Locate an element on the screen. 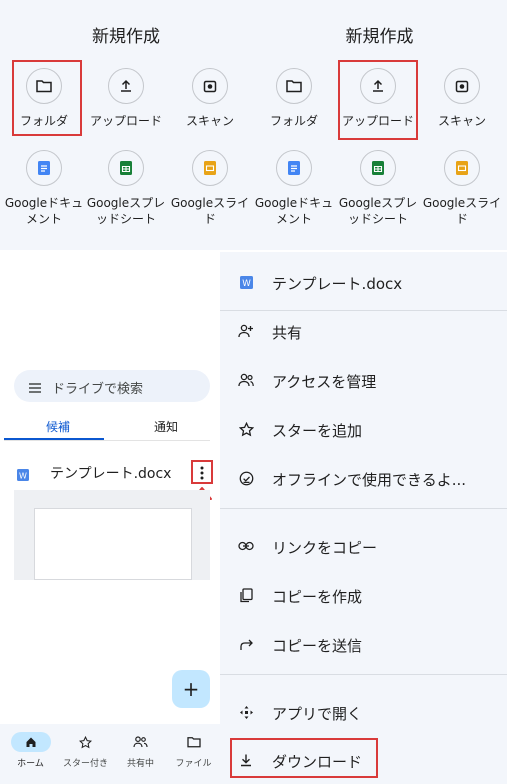 The height and width of the screenshot is (784, 507). tab-indicator is located at coordinates (54, 439).